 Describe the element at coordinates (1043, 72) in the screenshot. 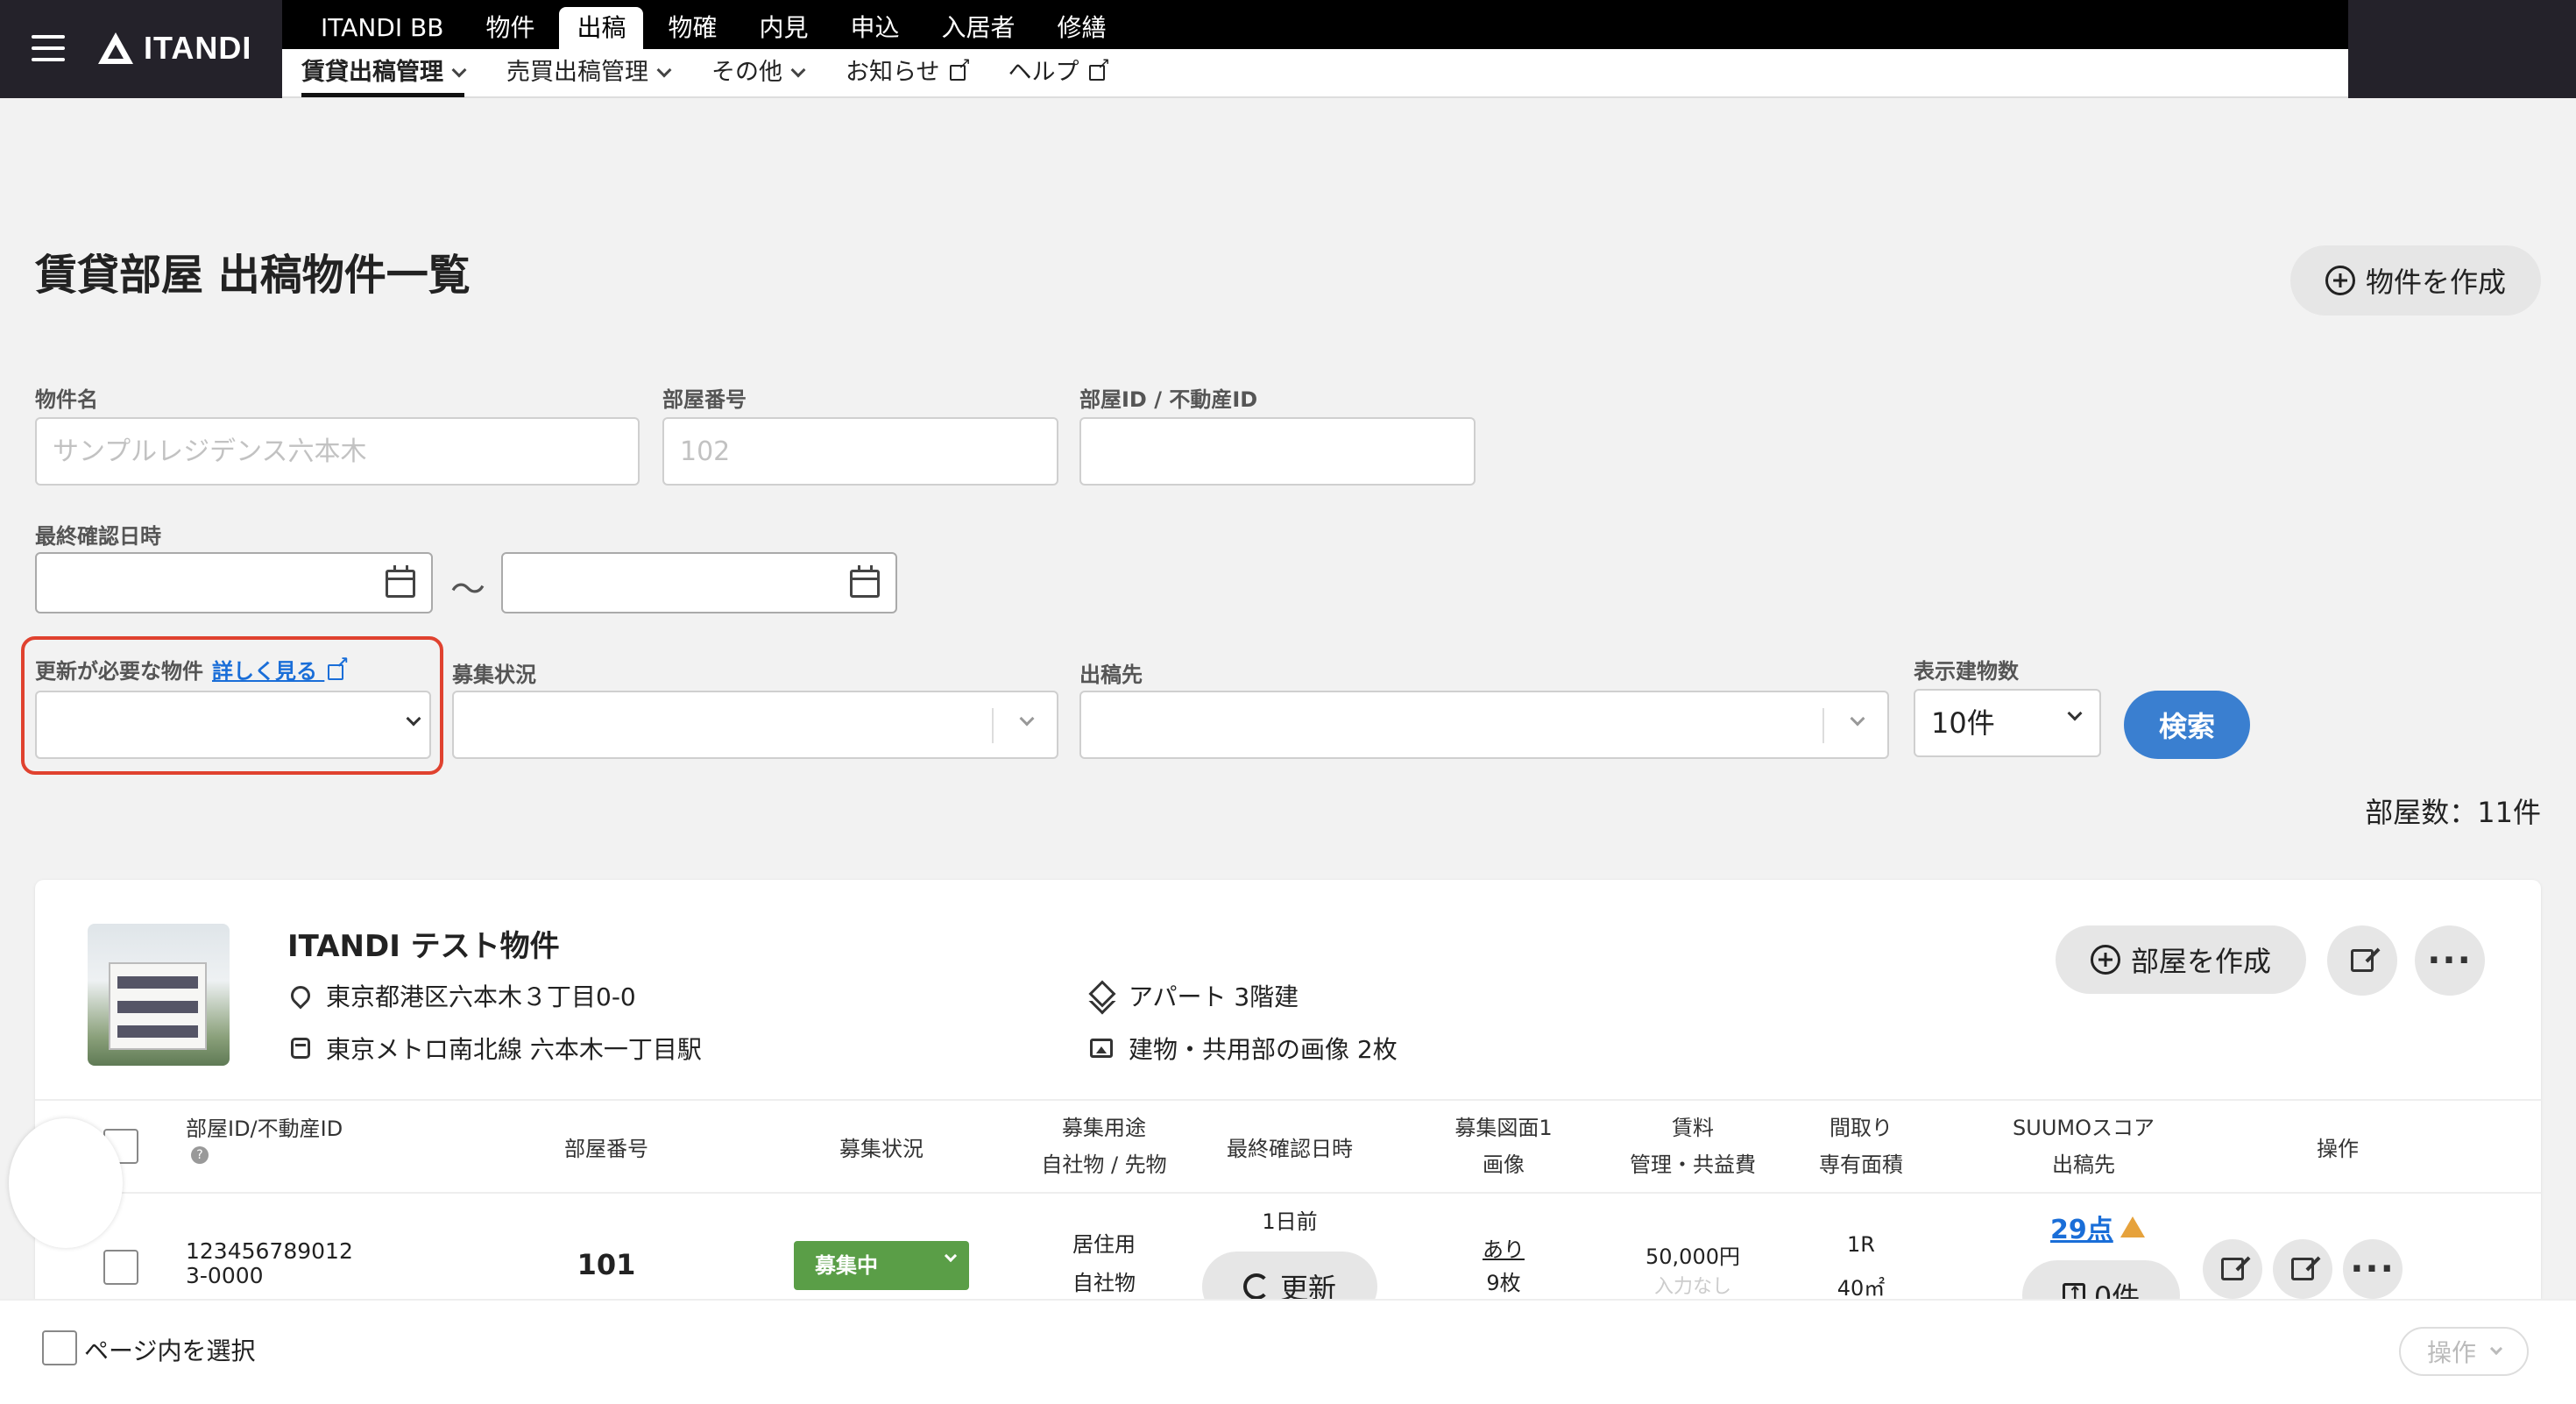

I see `subnav-help-label: ヘルプ` at that location.